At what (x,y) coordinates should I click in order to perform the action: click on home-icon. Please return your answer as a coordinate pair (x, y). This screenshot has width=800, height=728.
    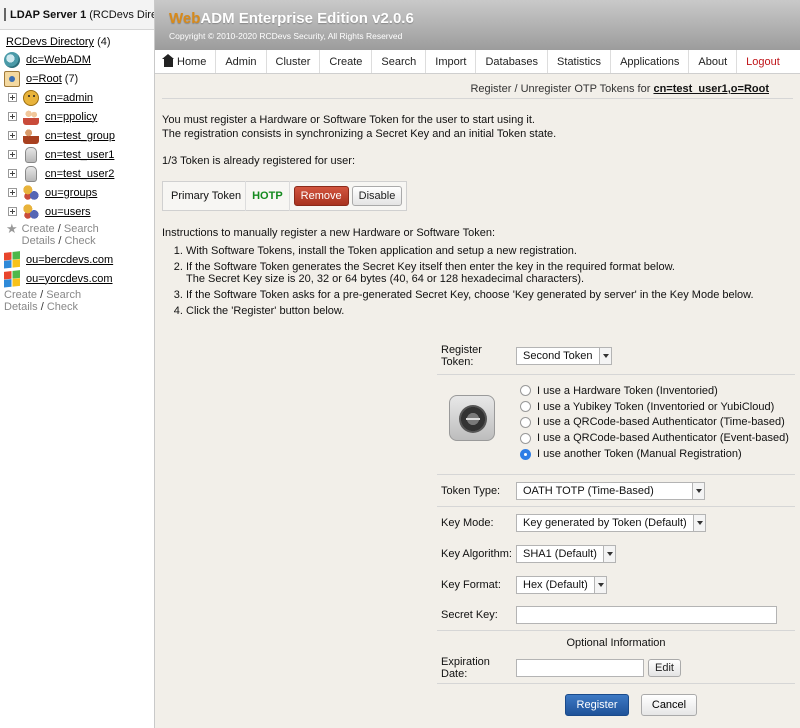
    Looking at the image, I should click on (168, 60).